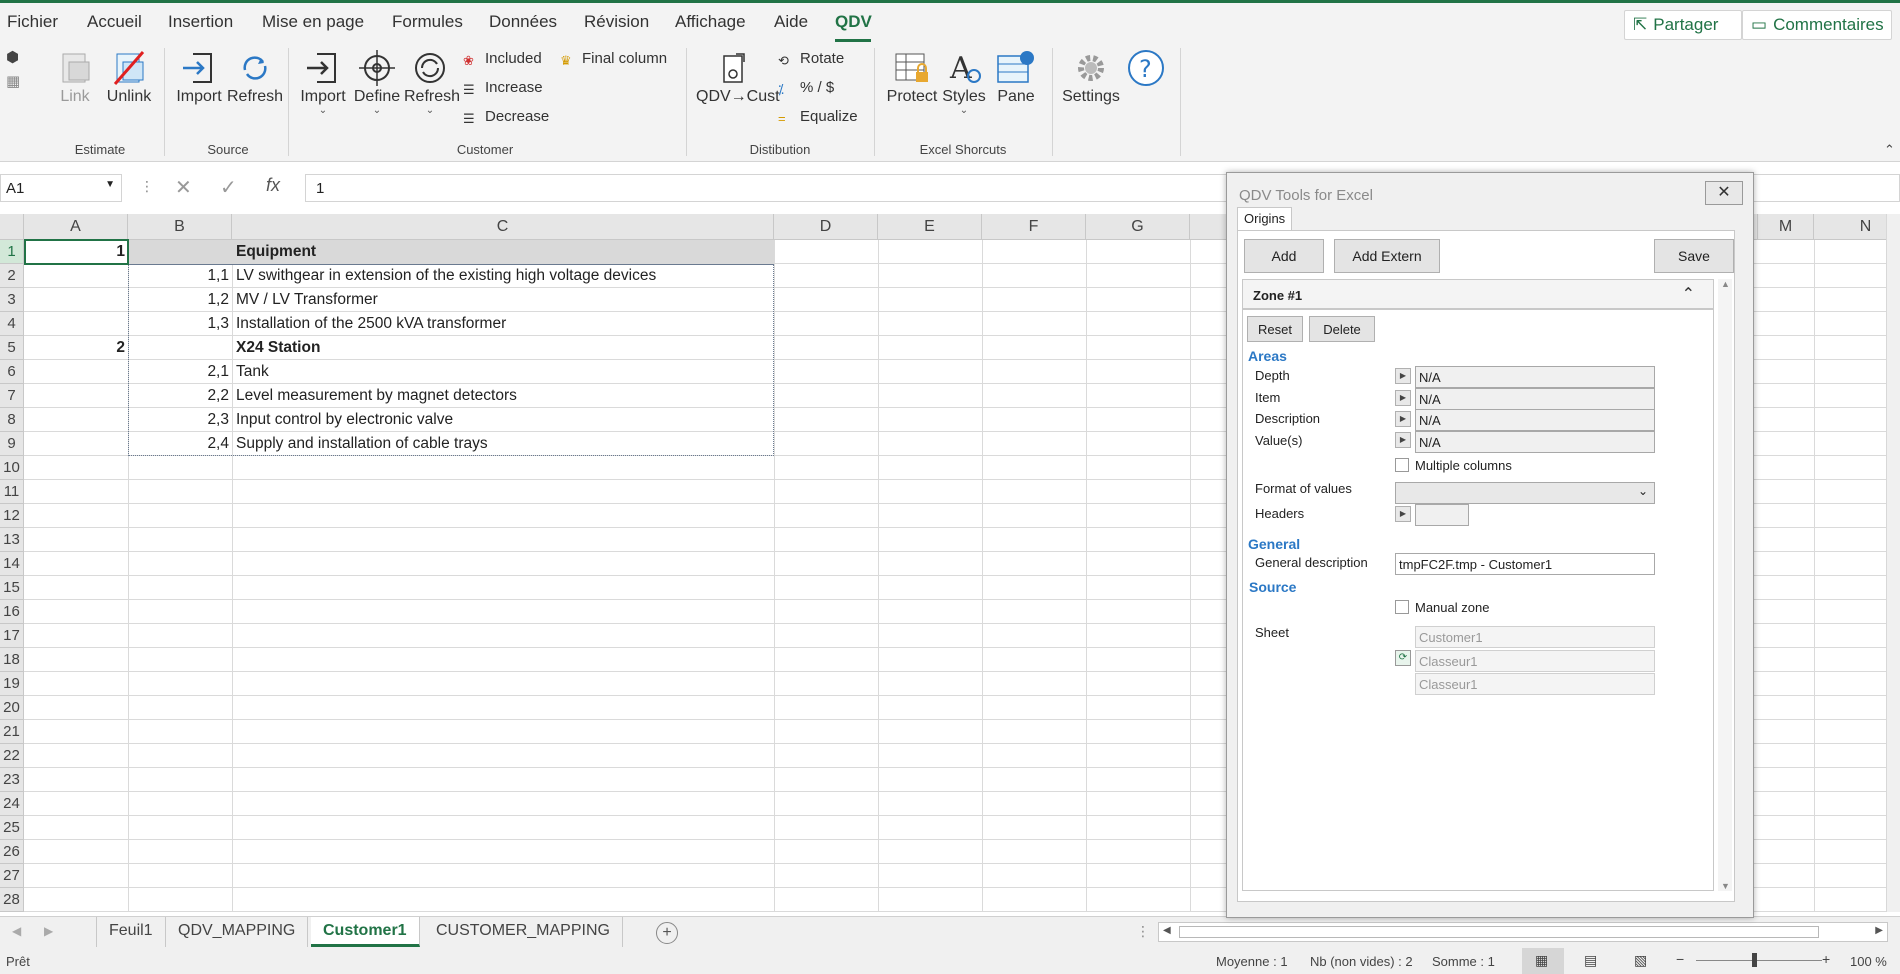 The height and width of the screenshot is (974, 1900). I want to click on help-button: ?, so click(1146, 68).